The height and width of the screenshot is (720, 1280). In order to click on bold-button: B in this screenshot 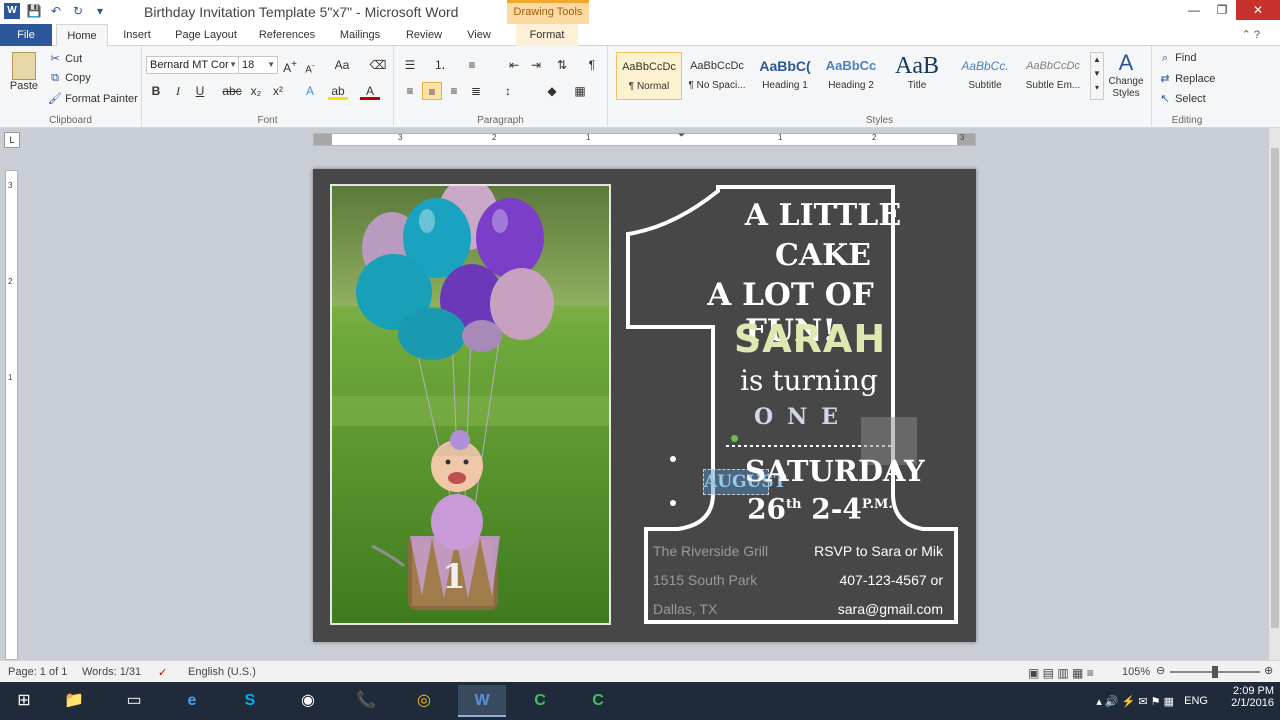, I will do `click(156, 91)`.